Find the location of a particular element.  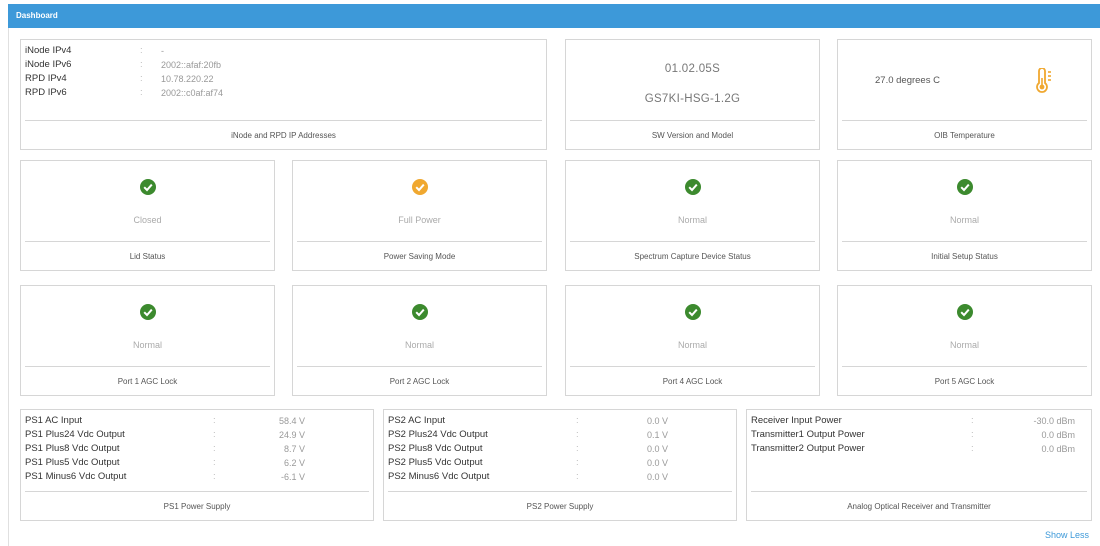

card-footer: Power Saving Mode is located at coordinates (419, 255).